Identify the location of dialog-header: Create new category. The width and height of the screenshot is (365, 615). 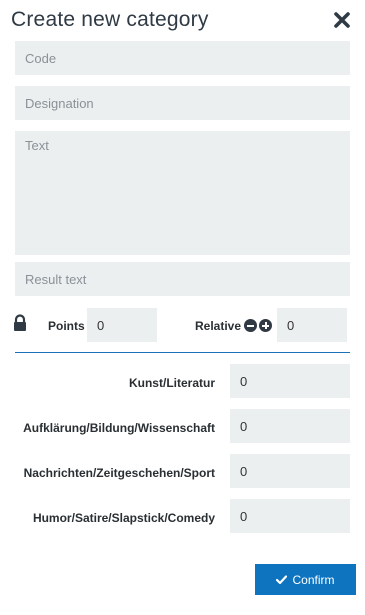
(182, 20).